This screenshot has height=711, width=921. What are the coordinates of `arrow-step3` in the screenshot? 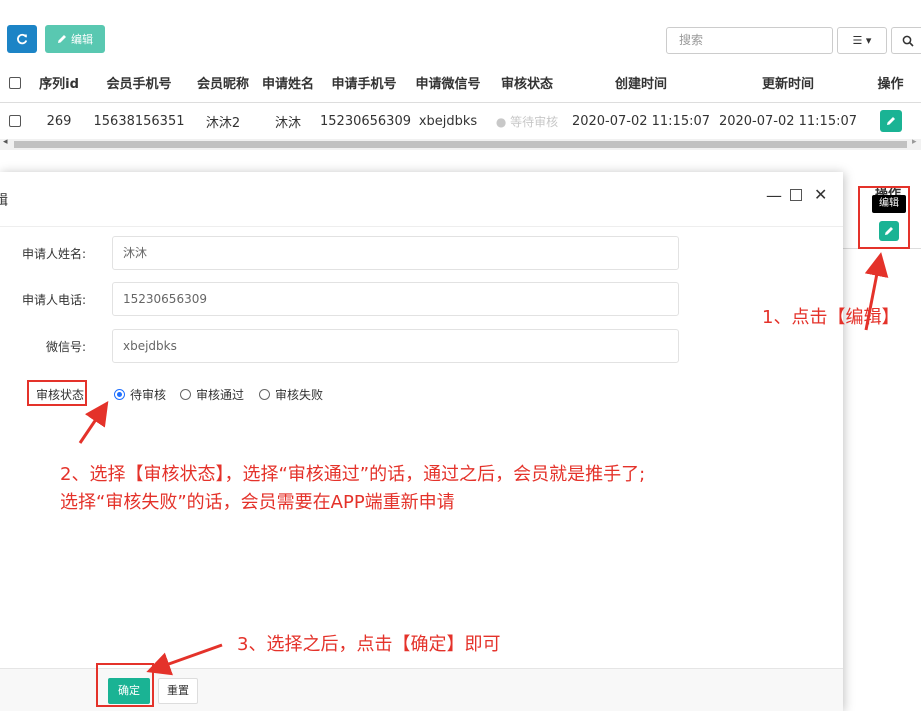 It's located at (184, 659).